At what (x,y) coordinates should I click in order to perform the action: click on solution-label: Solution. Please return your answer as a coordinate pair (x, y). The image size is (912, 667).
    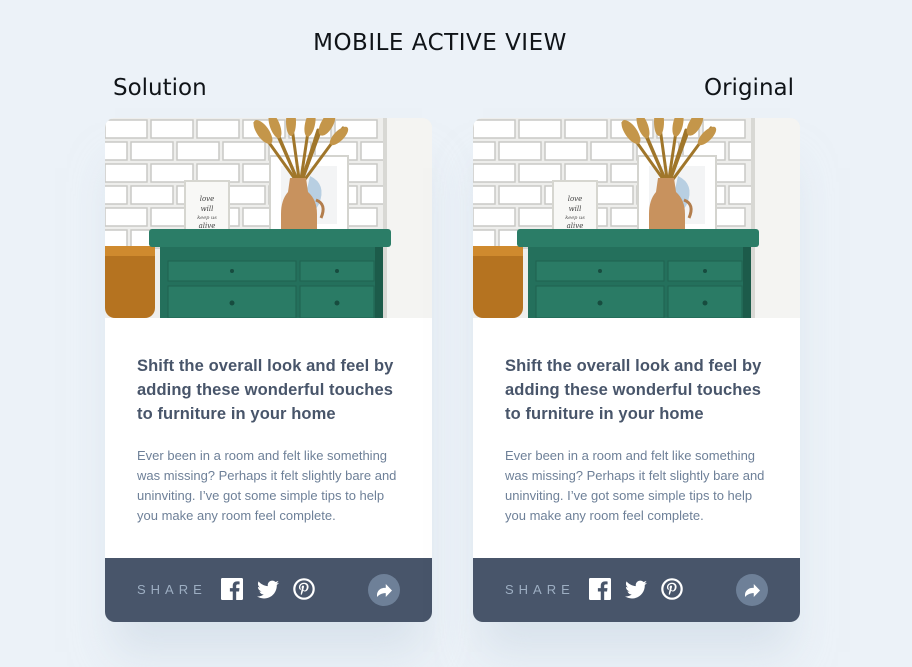
    Looking at the image, I should click on (160, 88).